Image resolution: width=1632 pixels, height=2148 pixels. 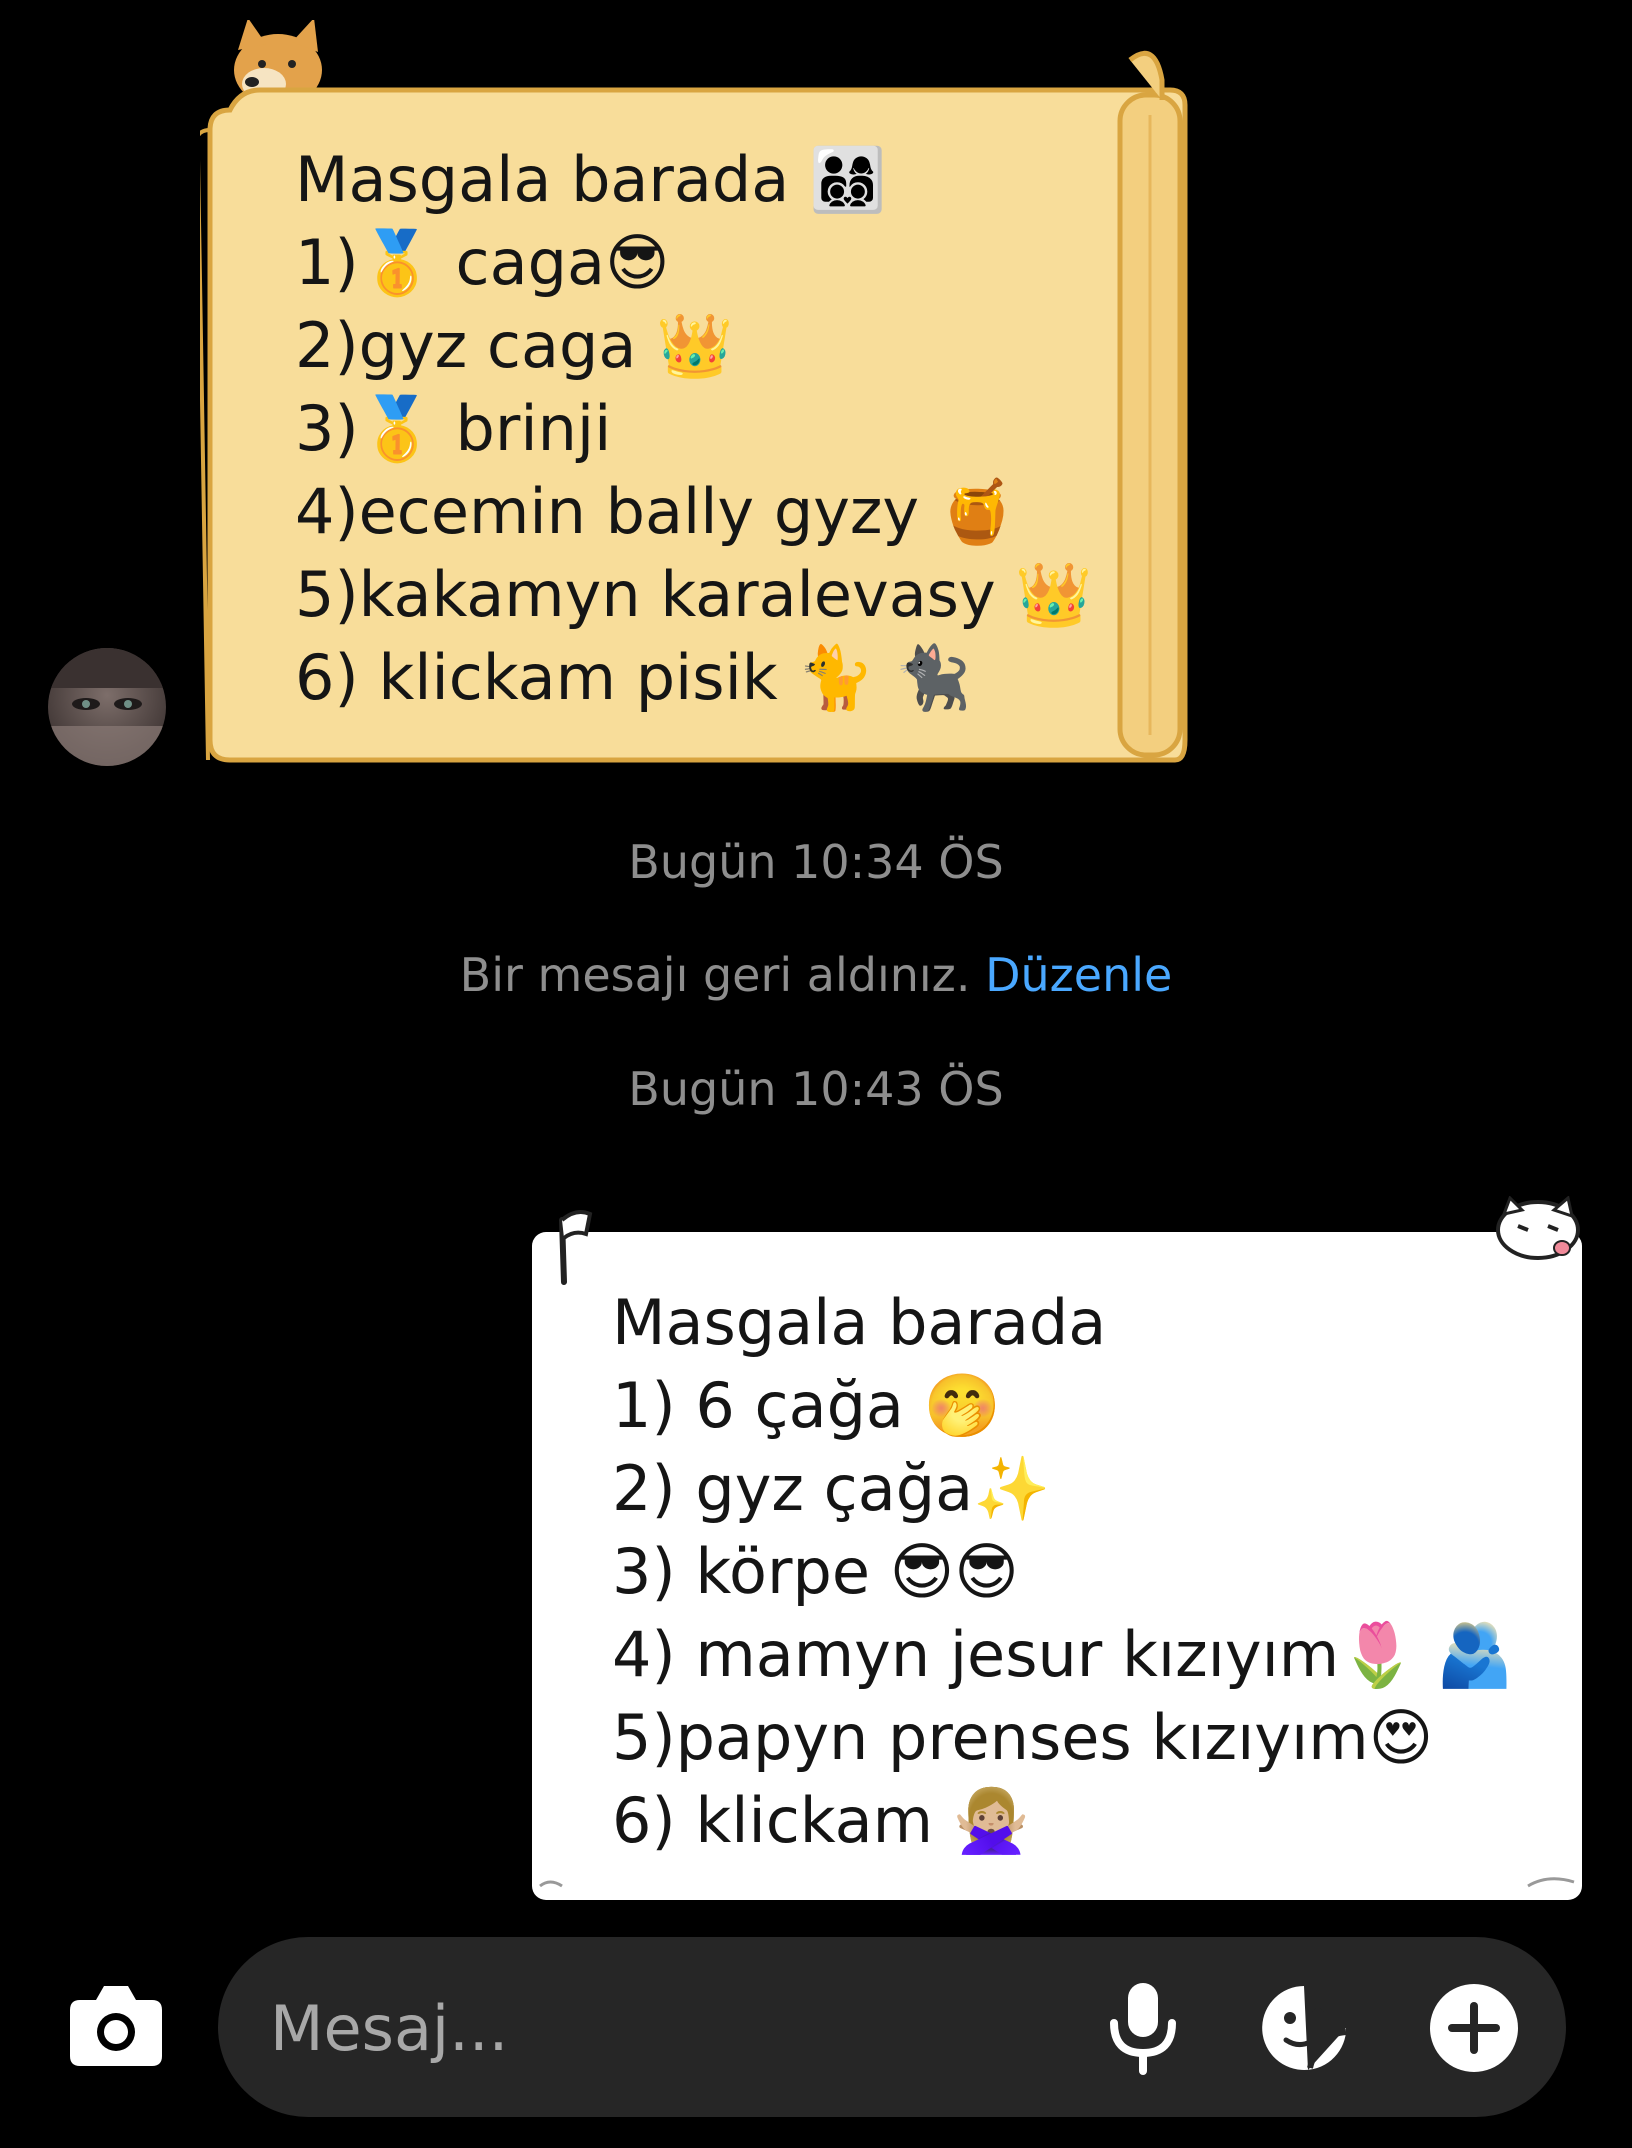 I want to click on edit-link: Düzenle, so click(x=1078, y=975).